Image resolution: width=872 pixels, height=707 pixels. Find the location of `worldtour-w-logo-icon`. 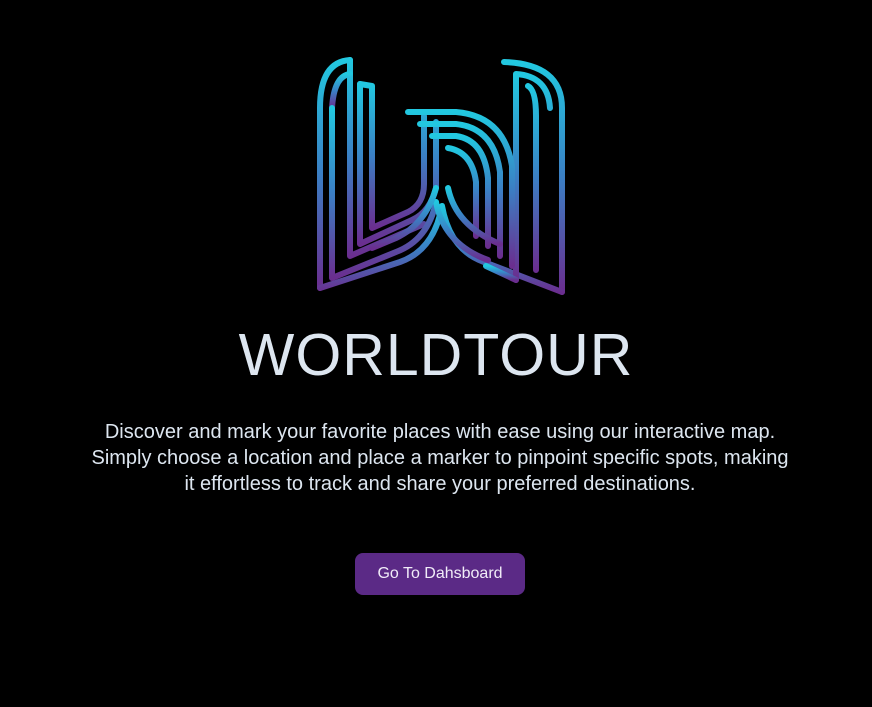

worldtour-w-logo-icon is located at coordinates (442, 176).